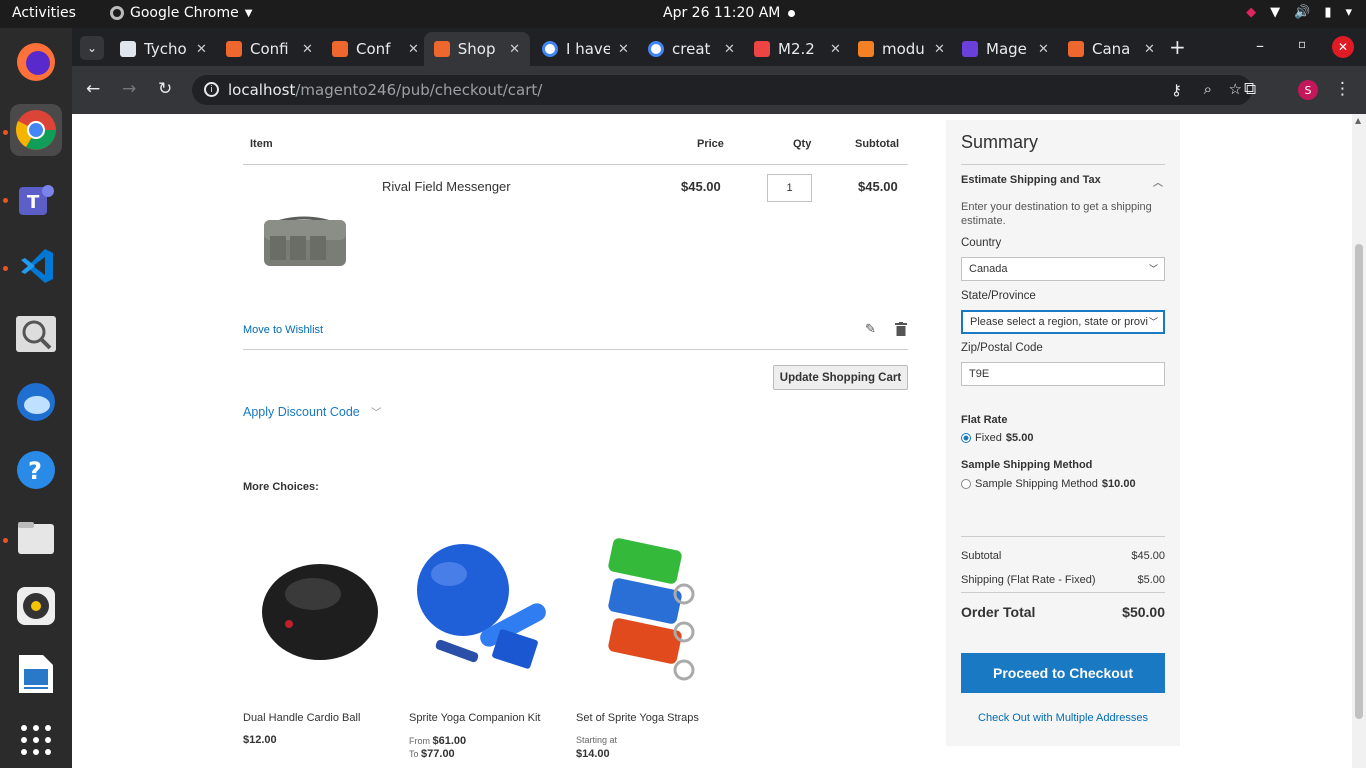 Image resolution: width=1366 pixels, height=768 pixels. I want to click on product-name-link: Rival Field Messenger, so click(446, 186).